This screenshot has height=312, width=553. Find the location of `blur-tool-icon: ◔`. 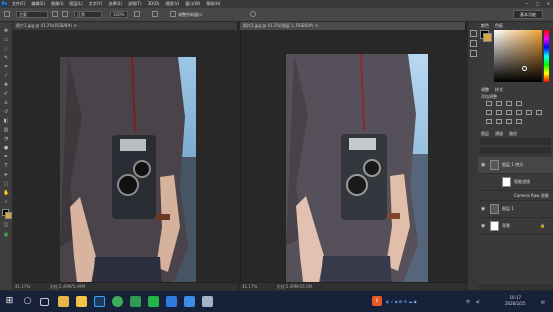

blur-tool-icon: ◔ is located at coordinates (6, 139).